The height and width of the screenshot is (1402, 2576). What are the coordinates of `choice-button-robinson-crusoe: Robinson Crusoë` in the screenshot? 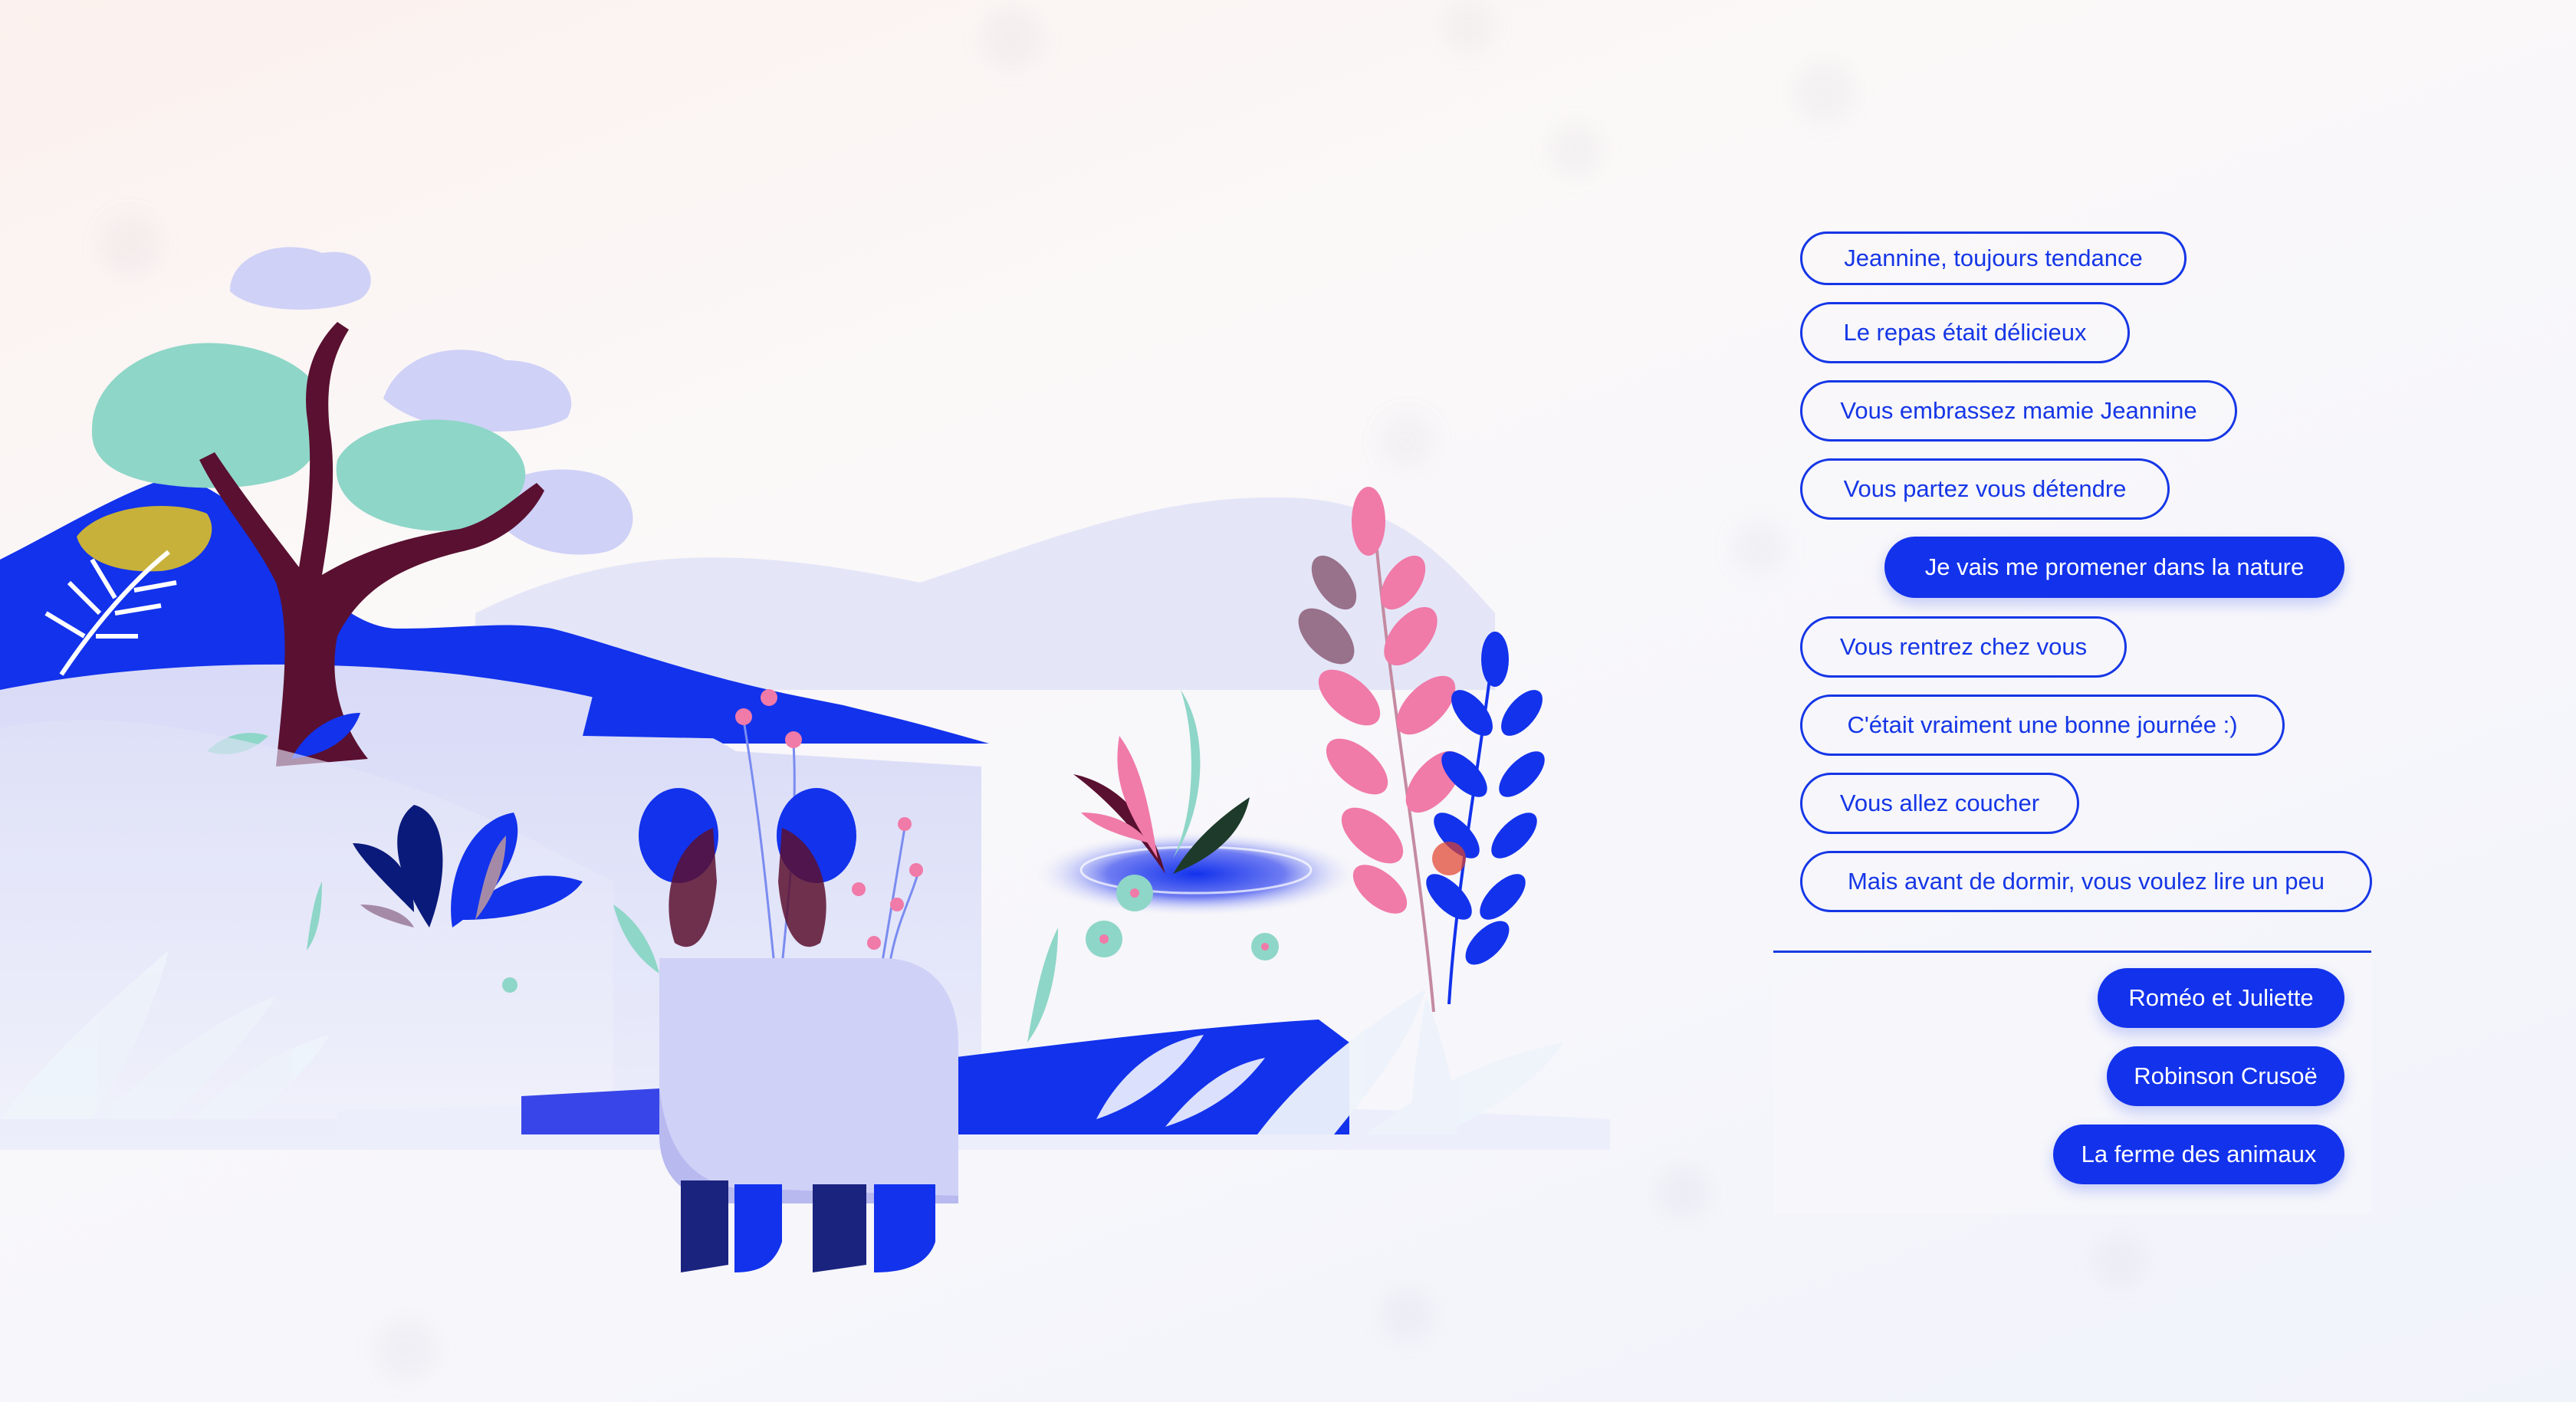 It's located at (2226, 1076).